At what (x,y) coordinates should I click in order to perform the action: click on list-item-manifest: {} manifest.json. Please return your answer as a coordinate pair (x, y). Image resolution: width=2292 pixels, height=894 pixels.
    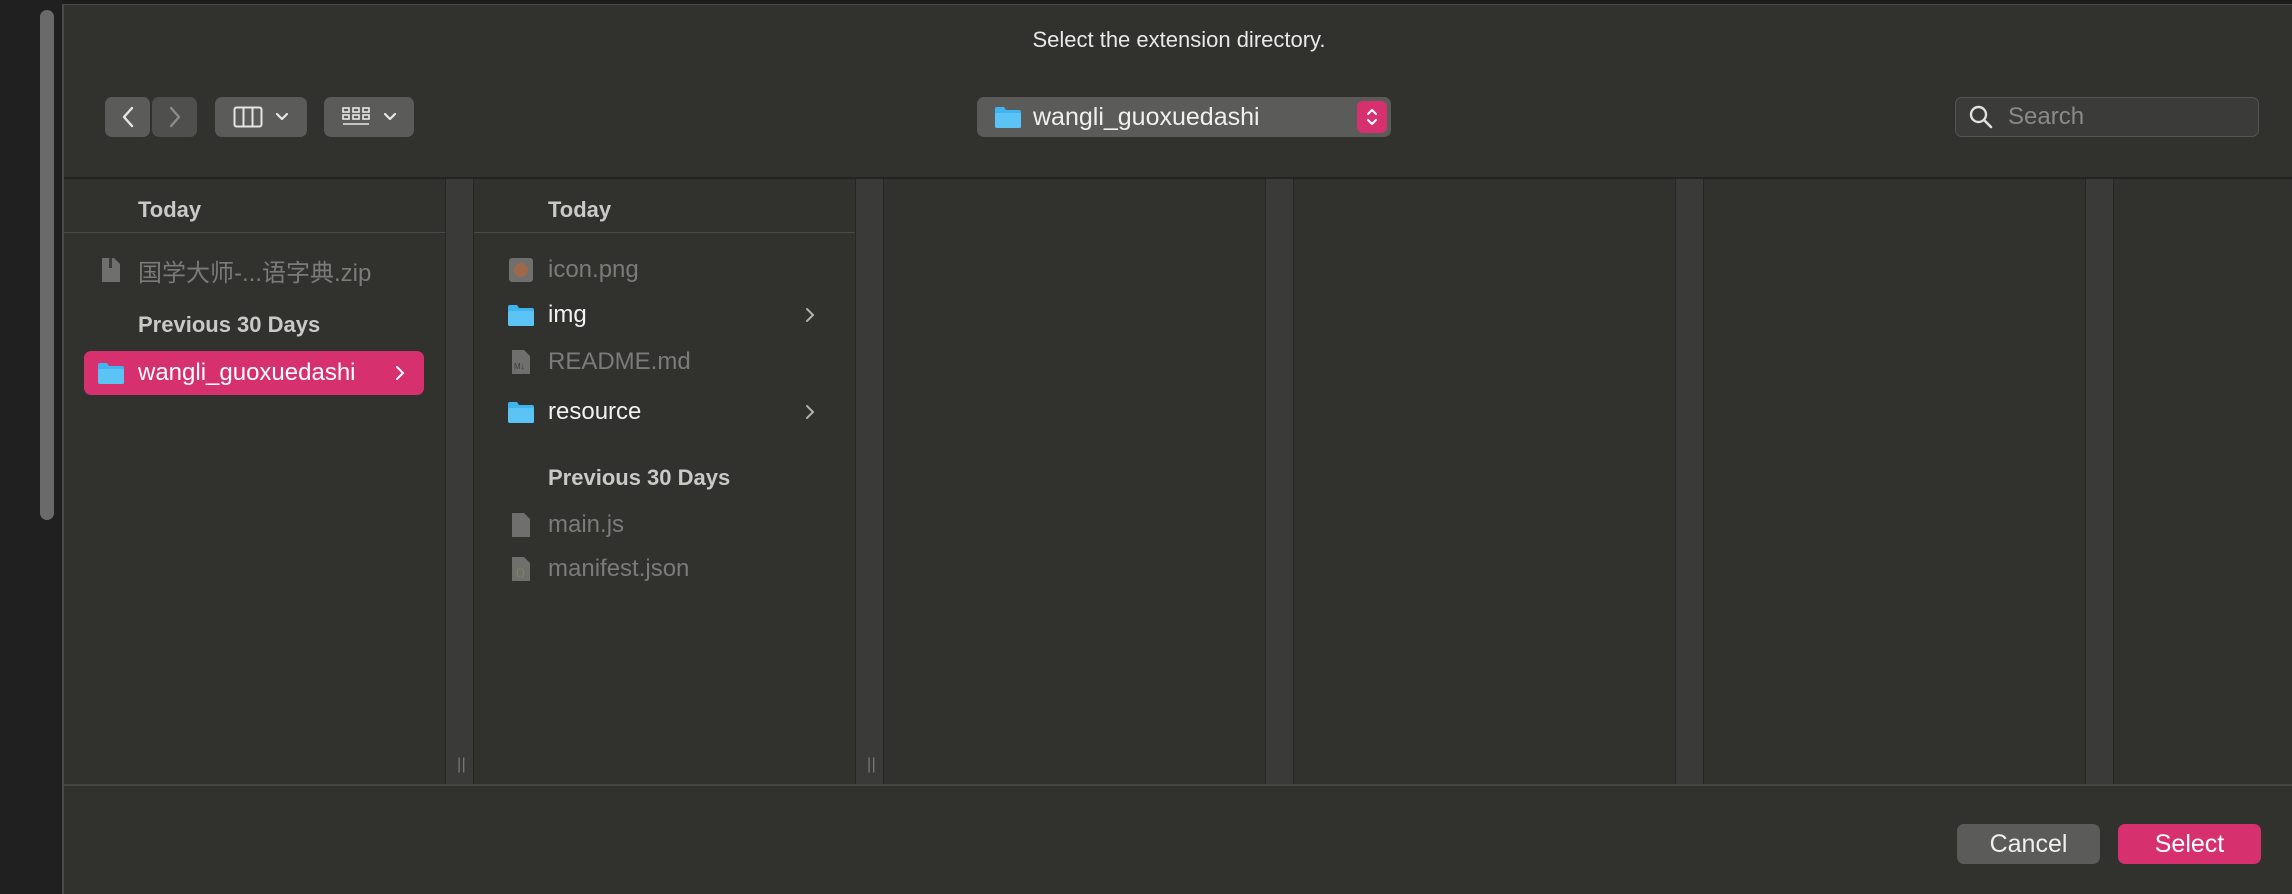
    Looking at the image, I should click on (664, 569).